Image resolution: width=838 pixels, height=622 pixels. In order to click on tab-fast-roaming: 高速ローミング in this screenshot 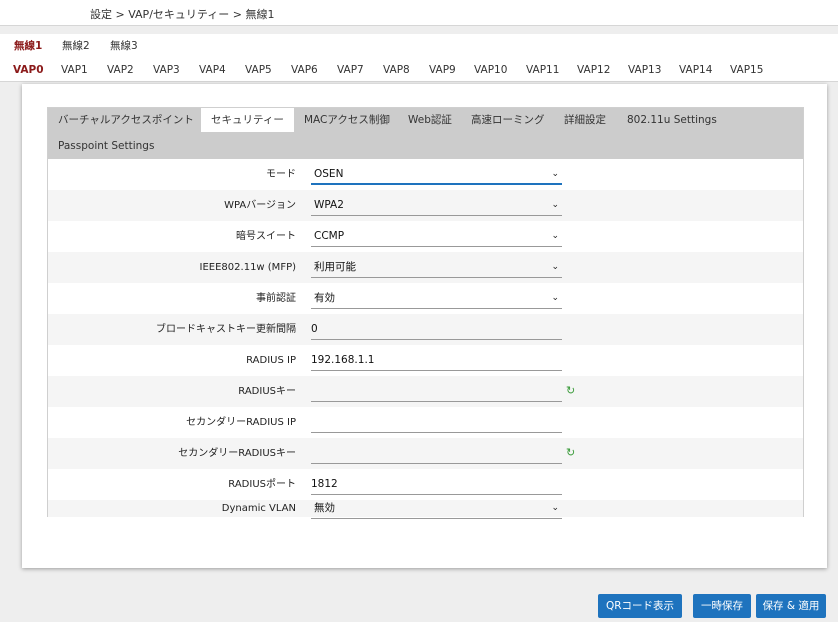, I will do `click(508, 120)`.